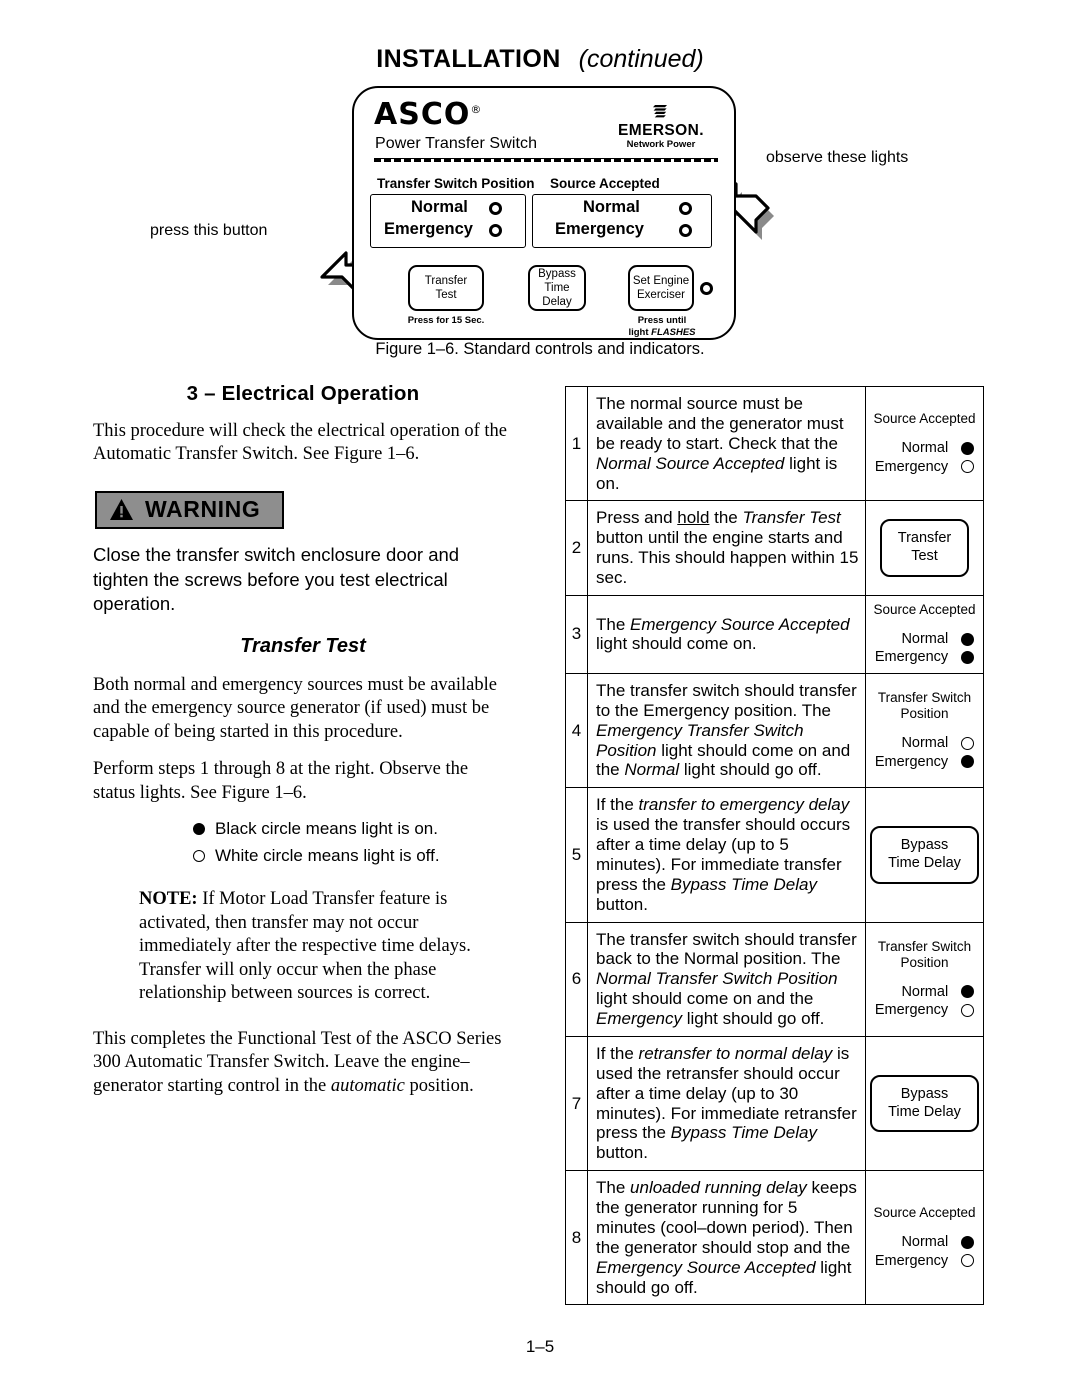 Image resolution: width=1080 pixels, height=1397 pixels. I want to click on legend-off-label: White circle means light is off., so click(327, 856).